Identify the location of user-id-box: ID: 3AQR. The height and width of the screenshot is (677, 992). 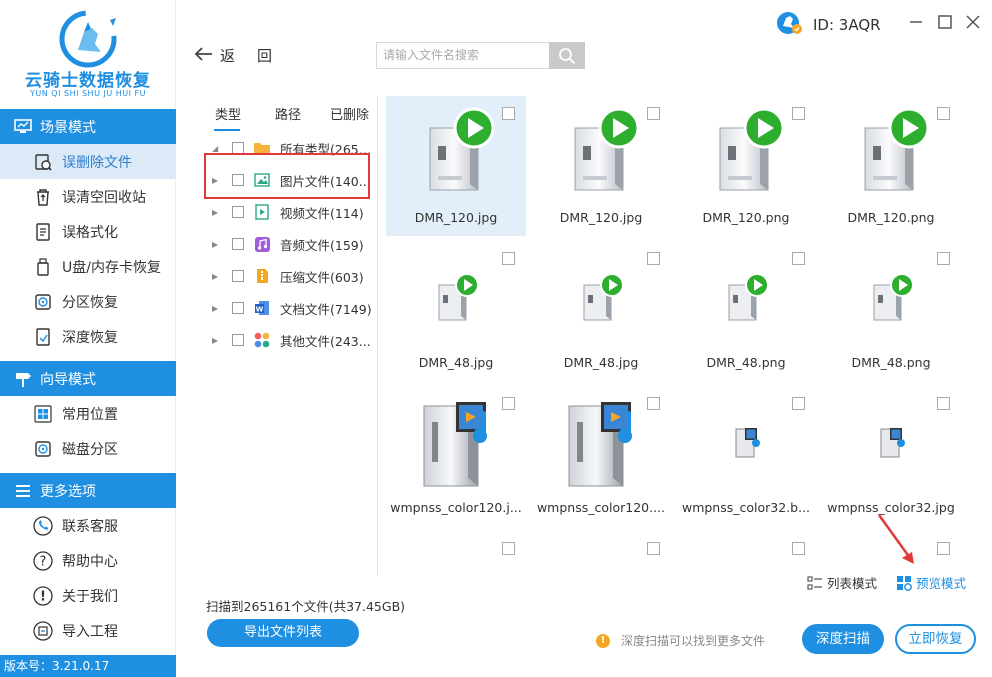
(828, 25).